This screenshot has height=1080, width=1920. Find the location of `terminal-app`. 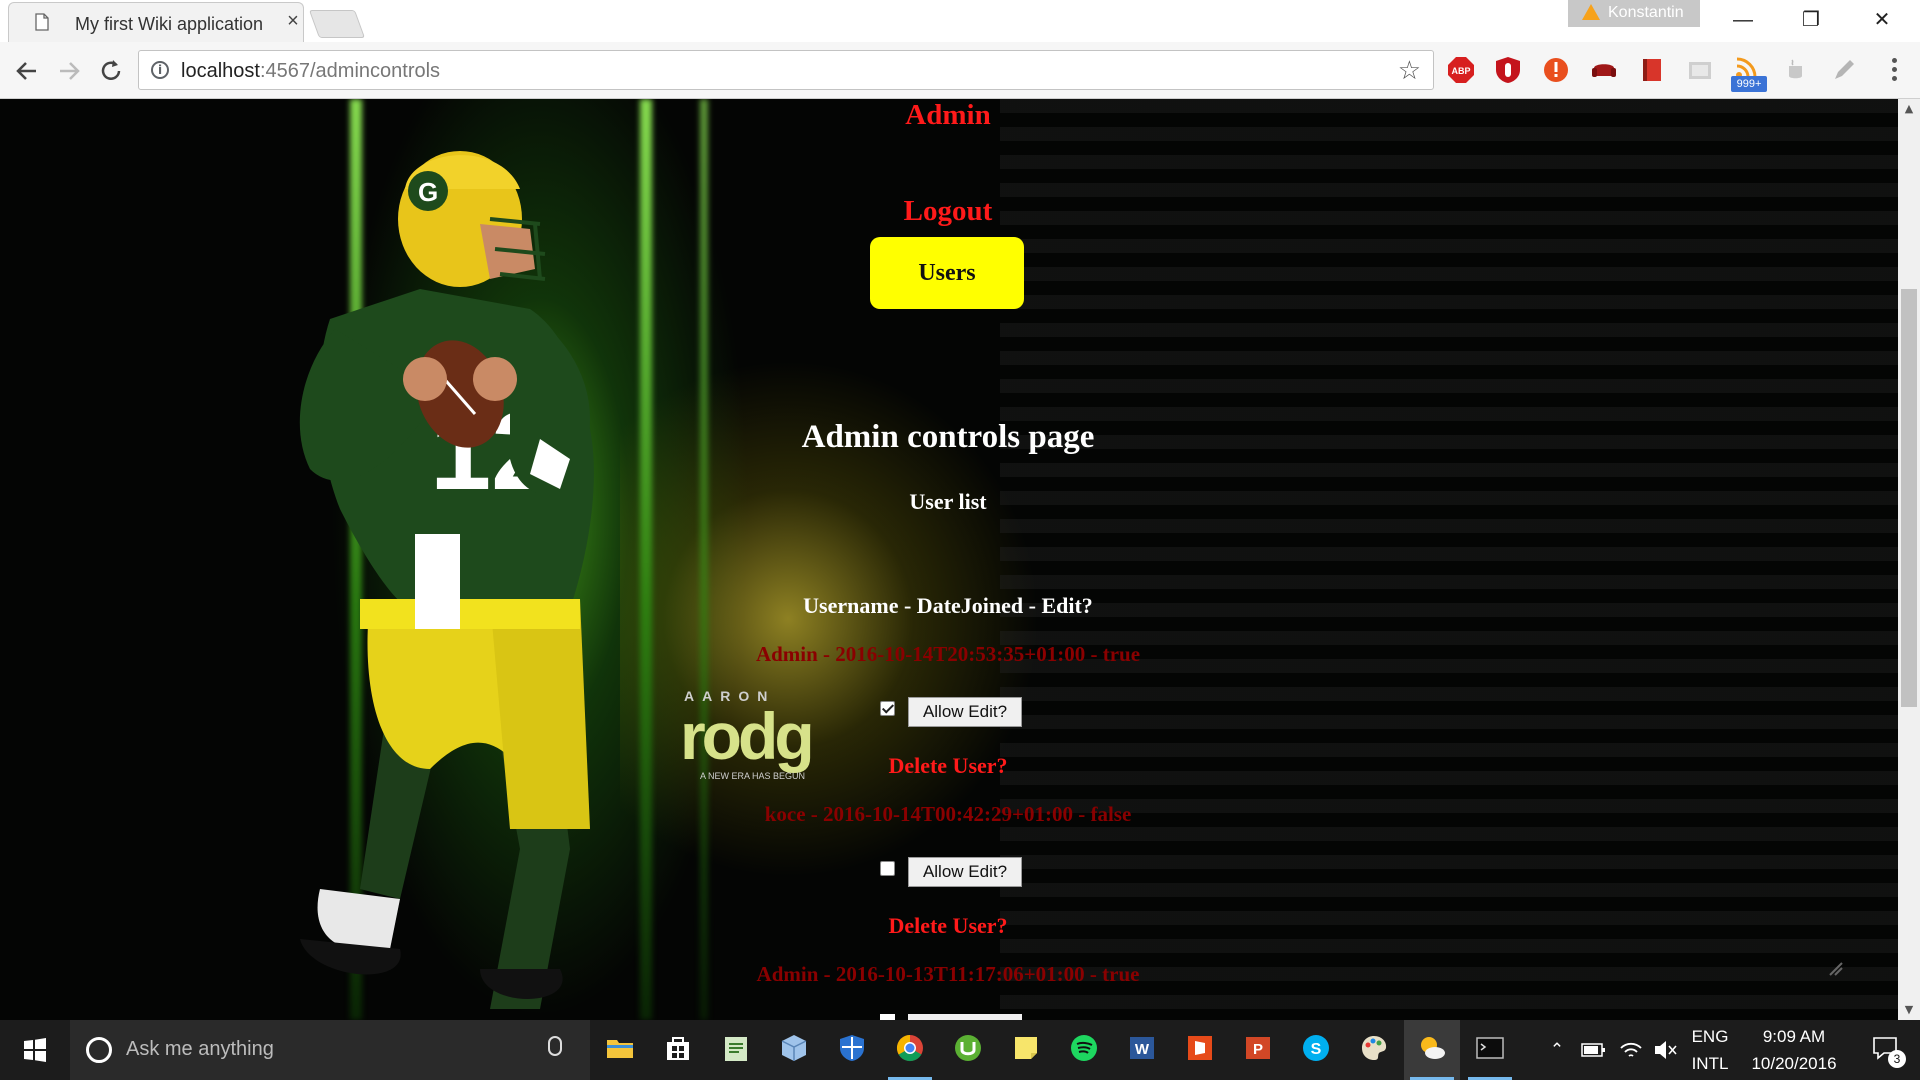

terminal-app is located at coordinates (1490, 1050).